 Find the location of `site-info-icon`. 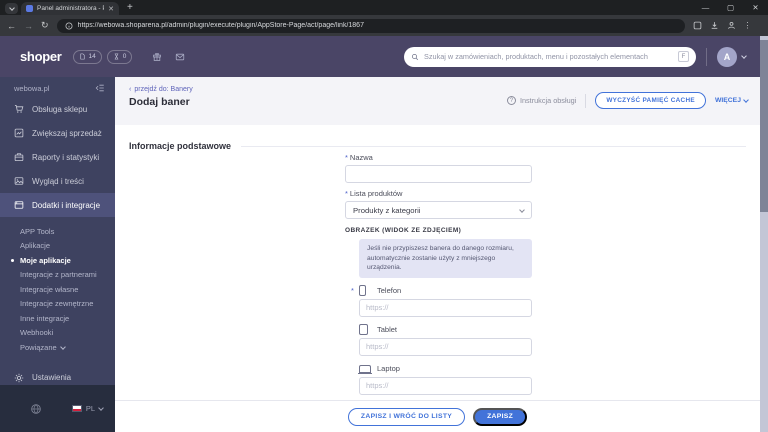

site-info-icon is located at coordinates (69, 26).